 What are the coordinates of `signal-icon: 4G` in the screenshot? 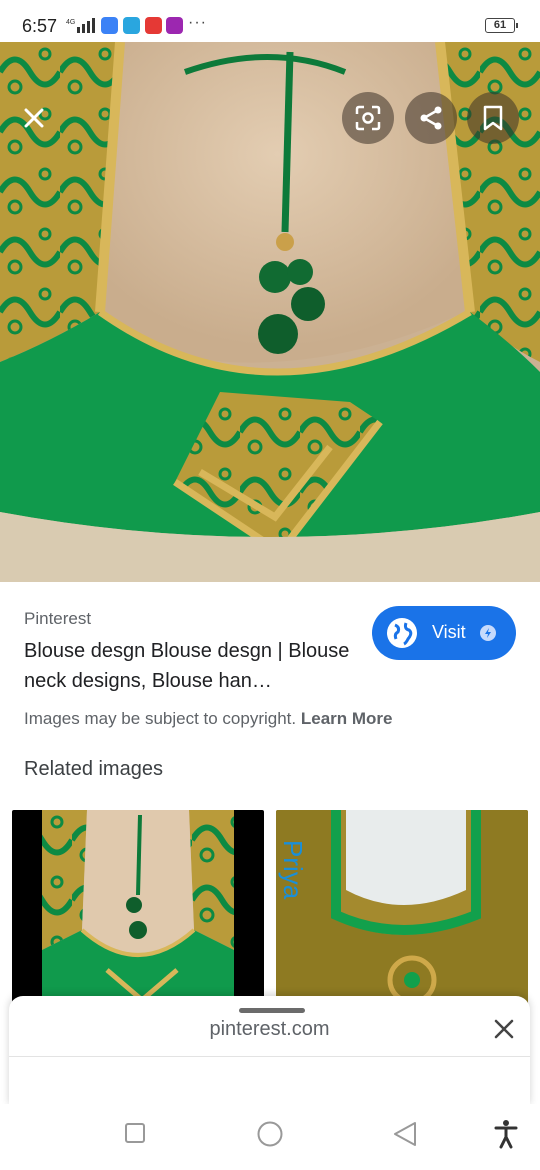 It's located at (80, 25).